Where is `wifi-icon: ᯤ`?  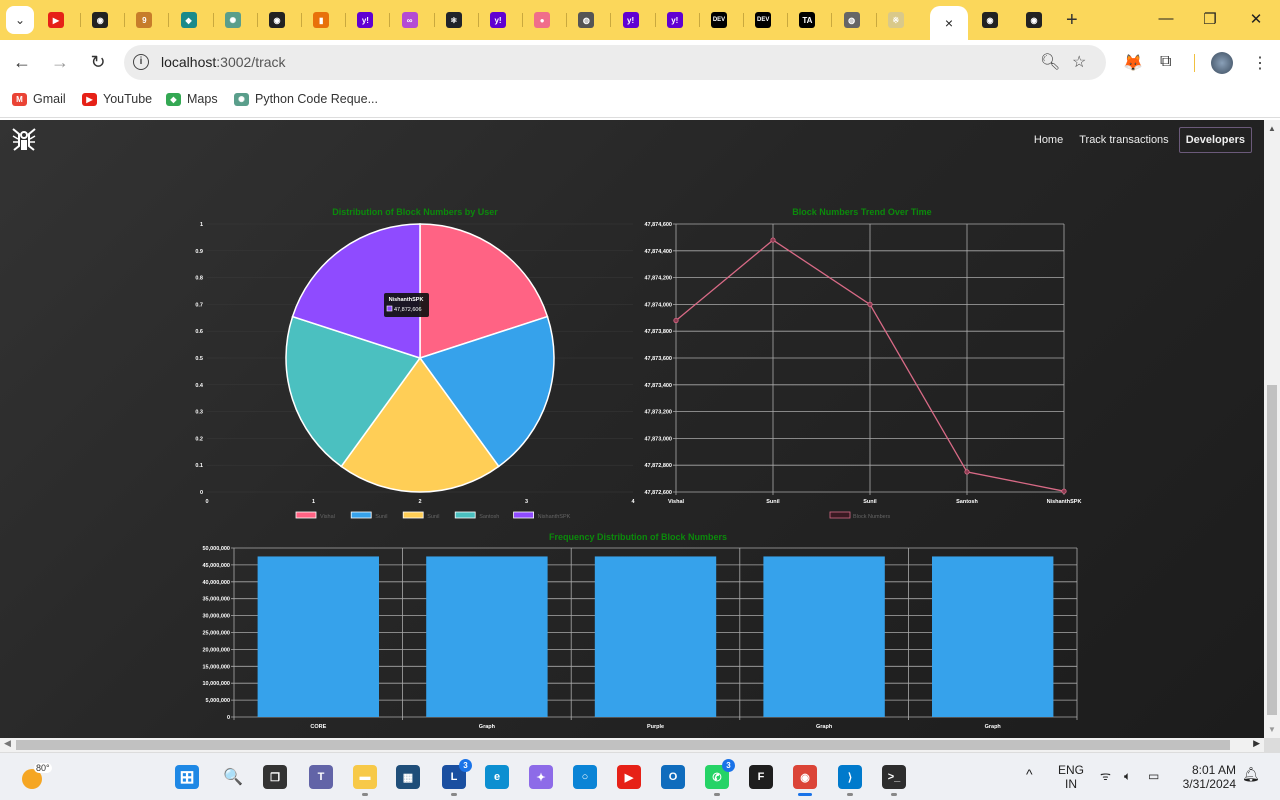 wifi-icon: ᯤ is located at coordinates (1105, 776).